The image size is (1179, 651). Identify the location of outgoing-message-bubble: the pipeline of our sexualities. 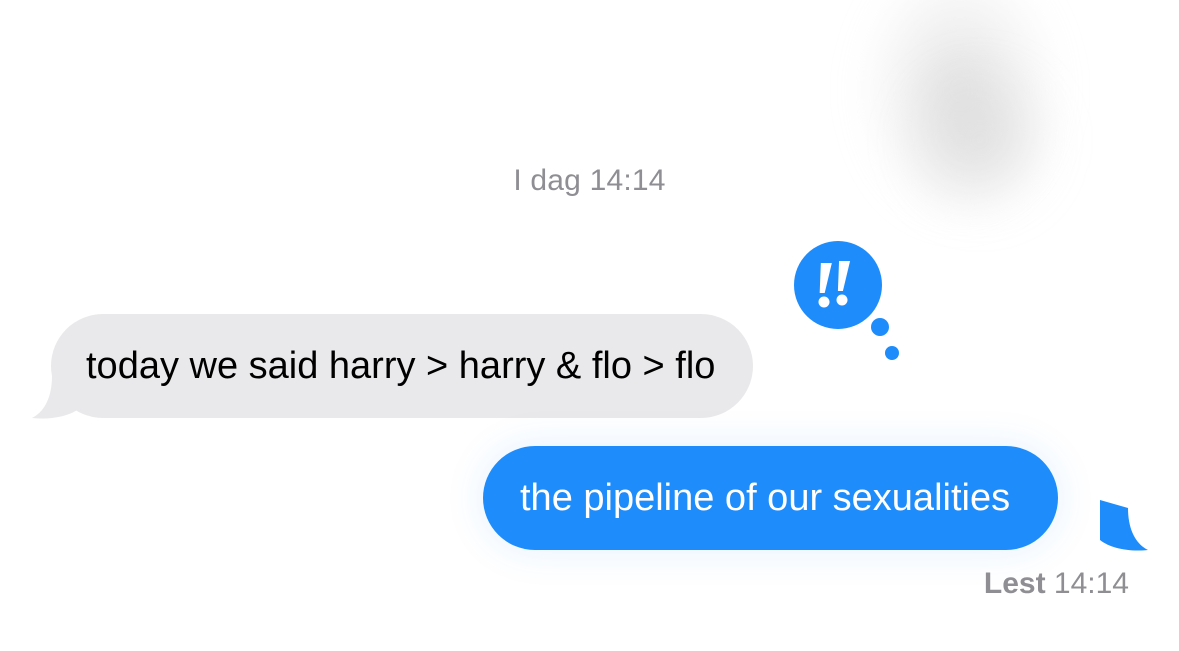
(771, 498).